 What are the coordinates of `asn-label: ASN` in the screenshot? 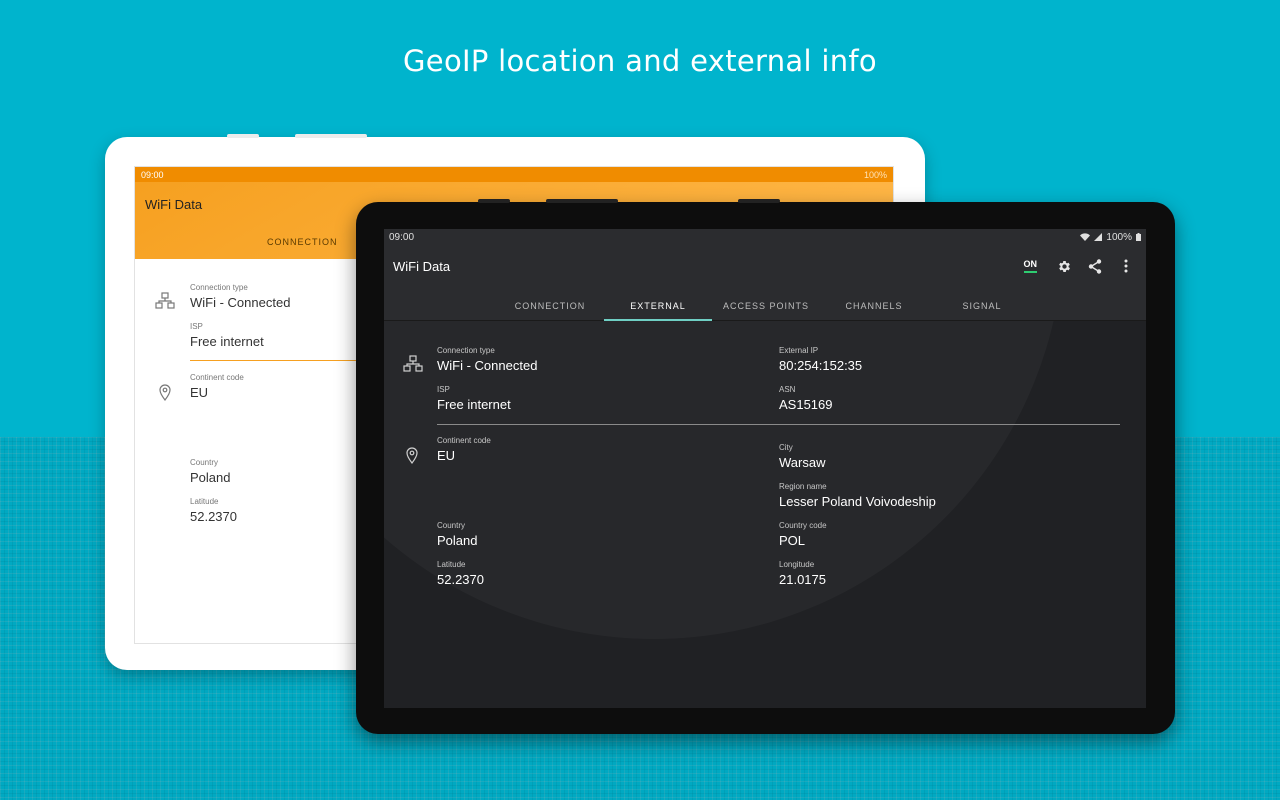 It's located at (787, 389).